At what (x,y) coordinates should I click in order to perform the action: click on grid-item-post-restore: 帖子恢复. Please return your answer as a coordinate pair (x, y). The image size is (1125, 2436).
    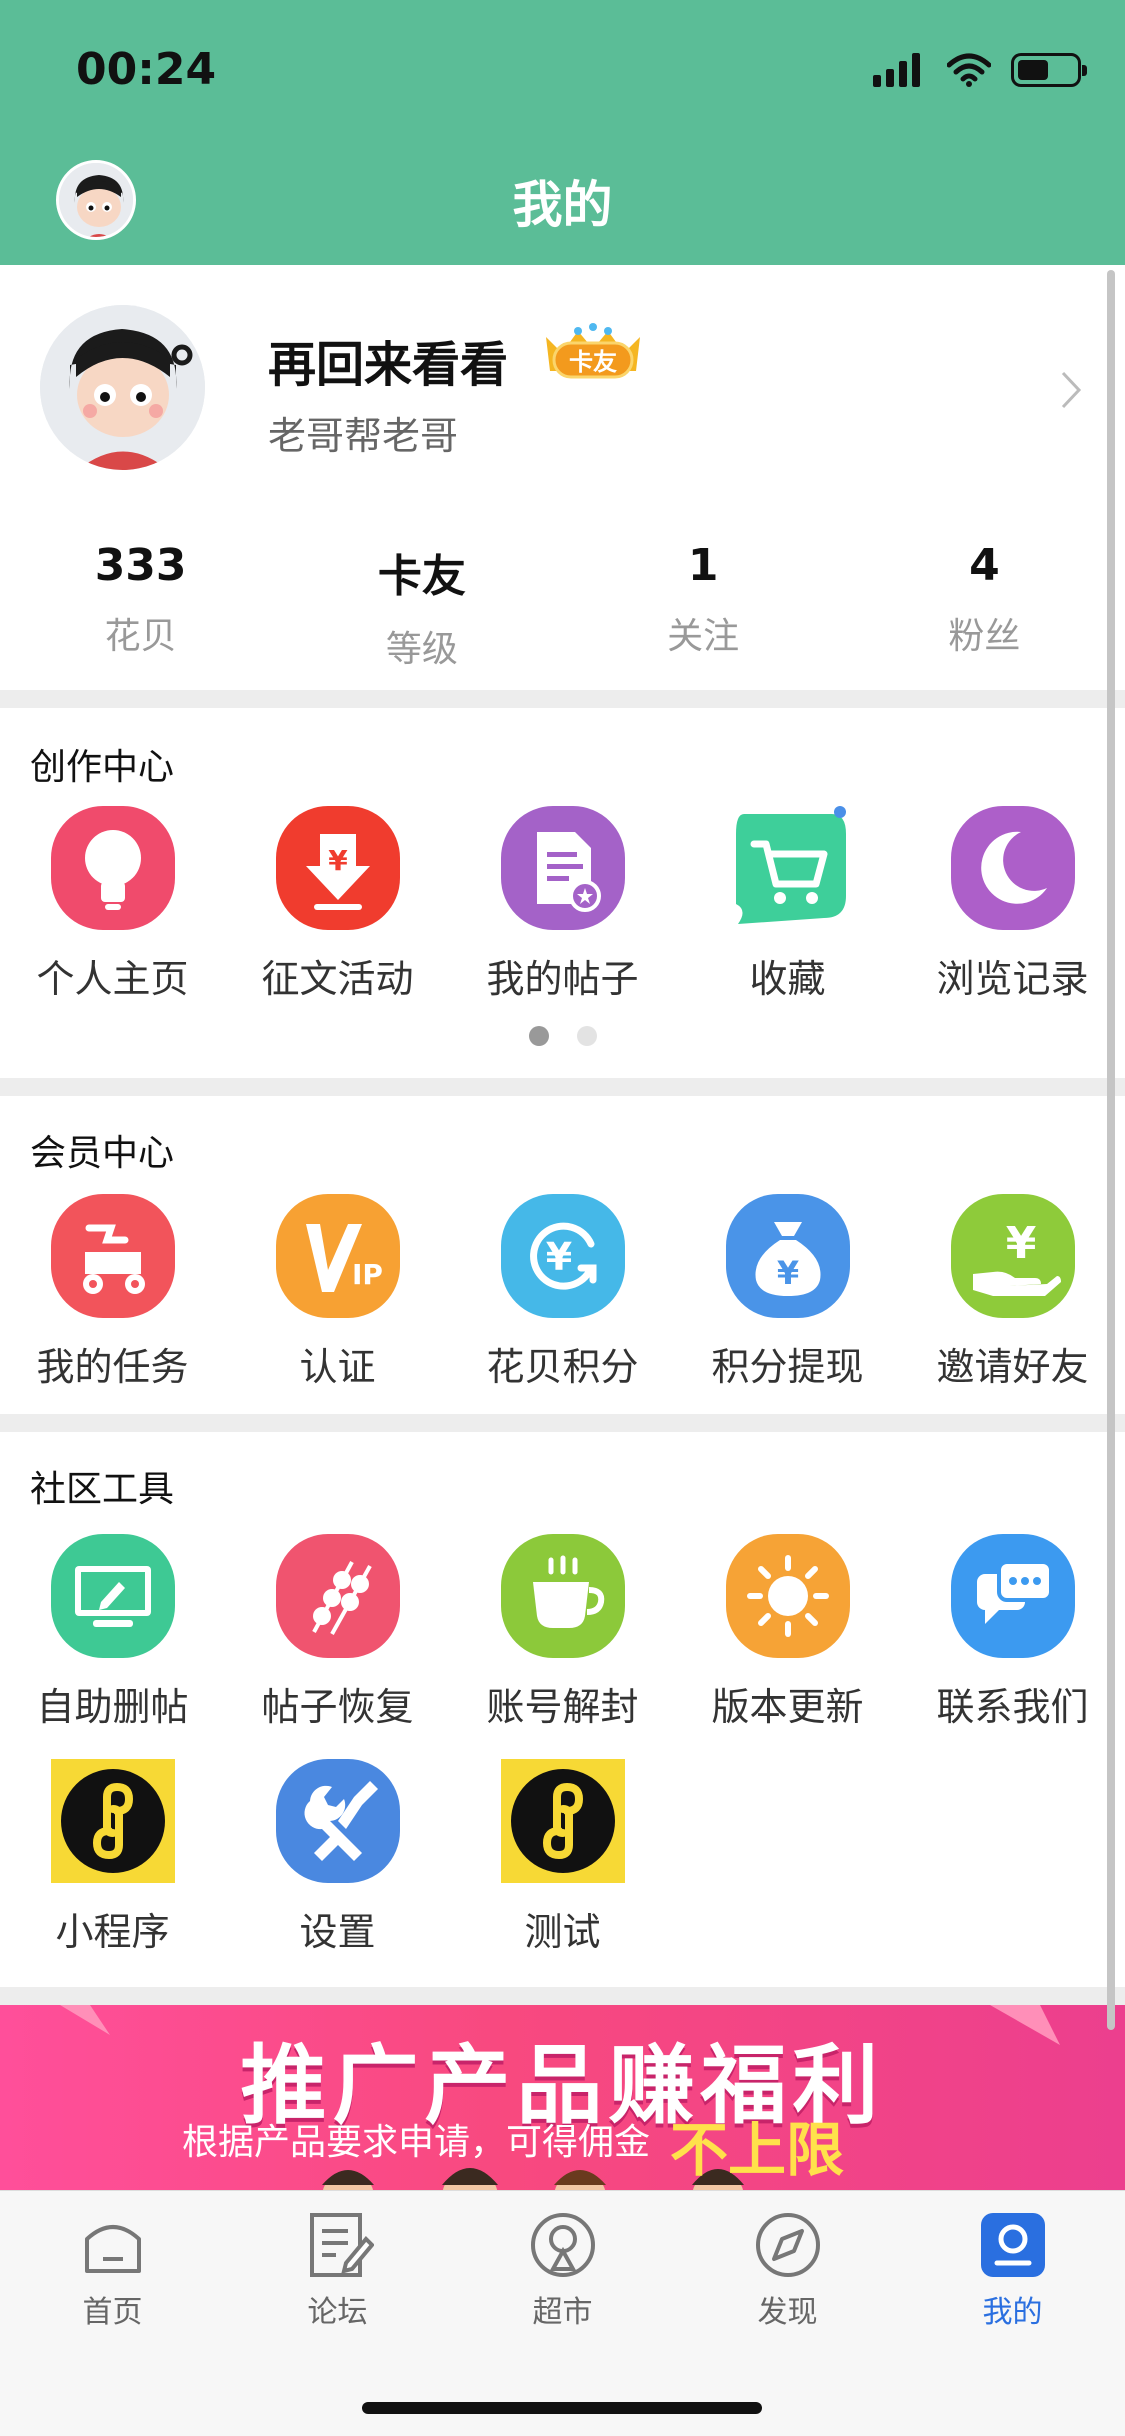
    Looking at the image, I should click on (337, 1631).